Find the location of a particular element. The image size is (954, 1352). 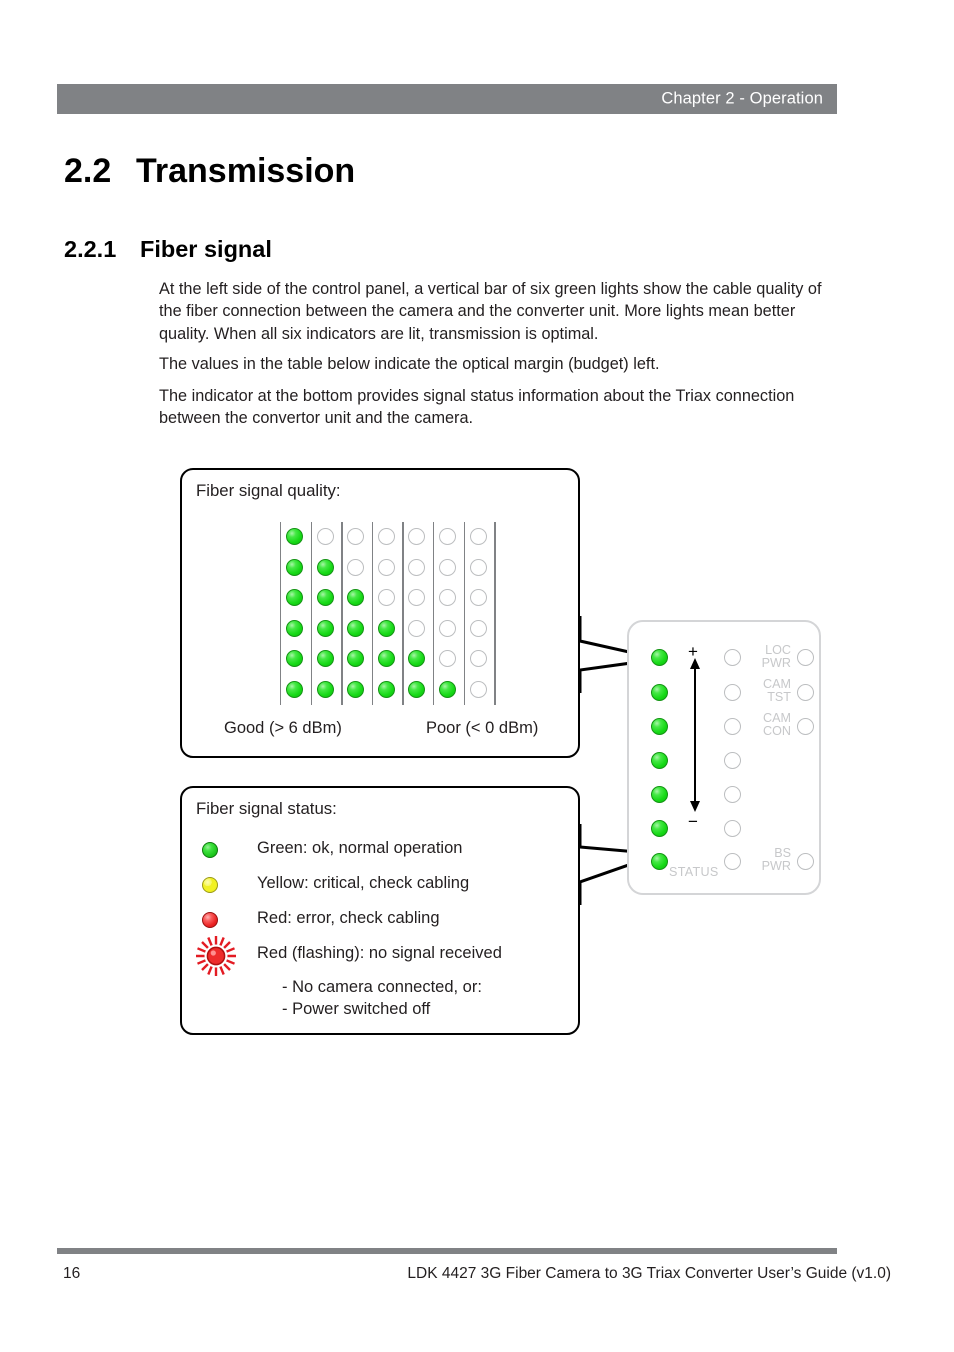

panel-indicator-cam-con is located at coordinates (805, 726).